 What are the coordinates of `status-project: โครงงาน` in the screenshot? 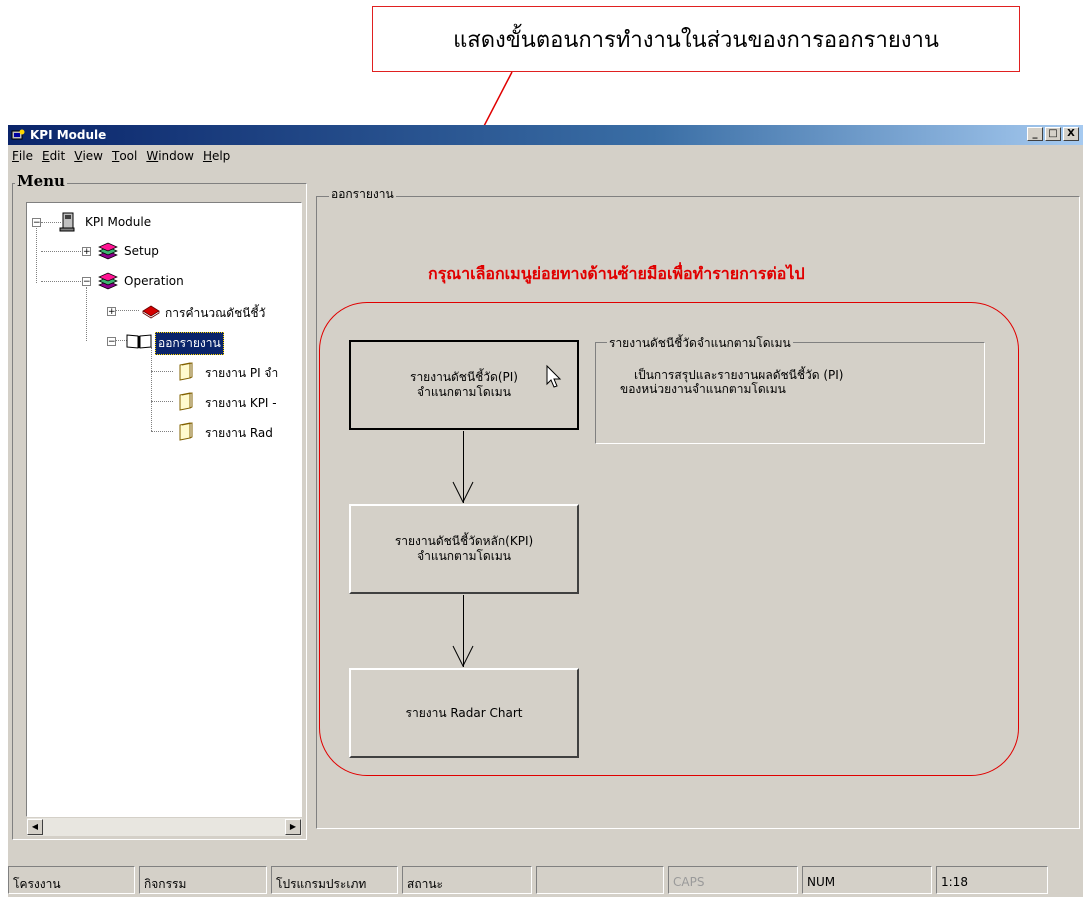 It's located at (71, 880).